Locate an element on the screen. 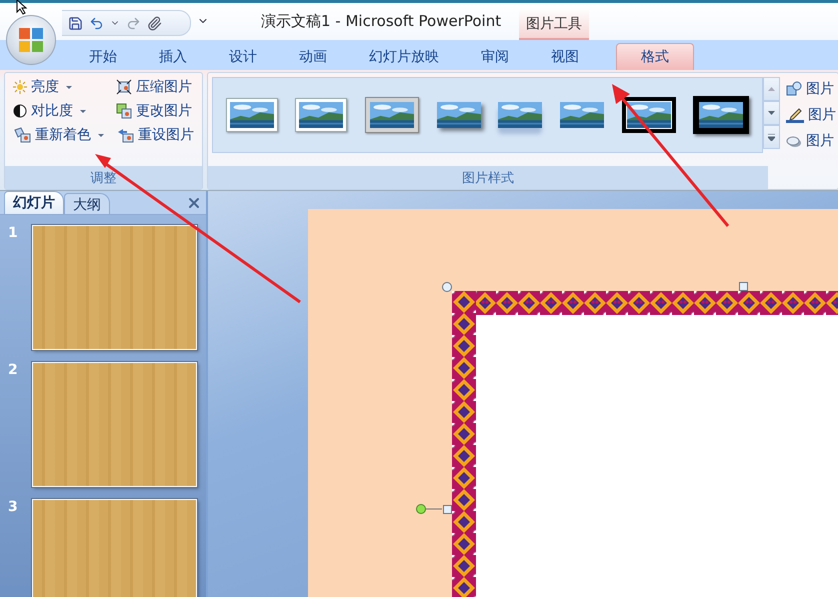  slide-number: 2 is located at coordinates (13, 371).